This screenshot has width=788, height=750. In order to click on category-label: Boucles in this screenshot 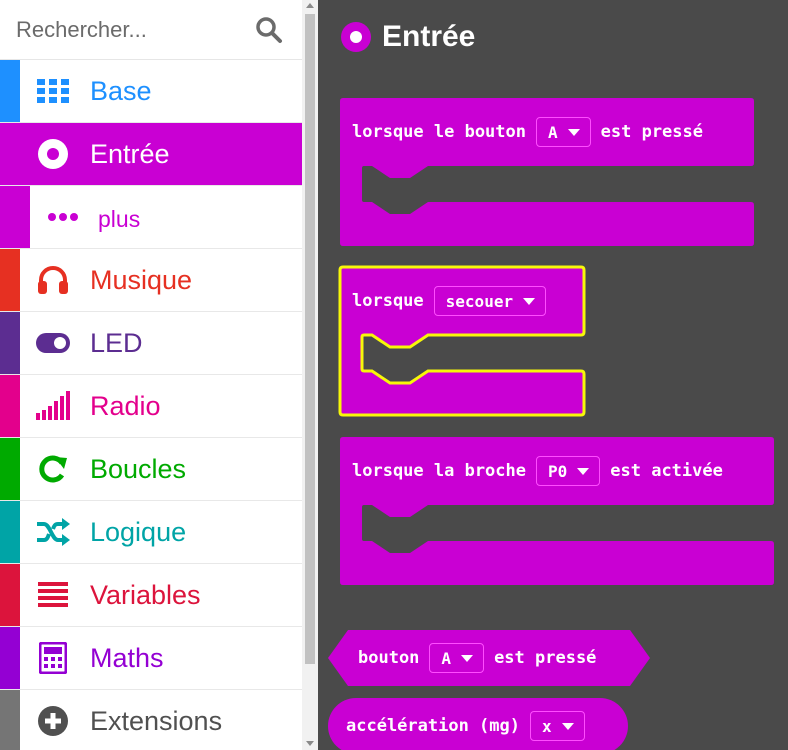, I will do `click(138, 469)`.